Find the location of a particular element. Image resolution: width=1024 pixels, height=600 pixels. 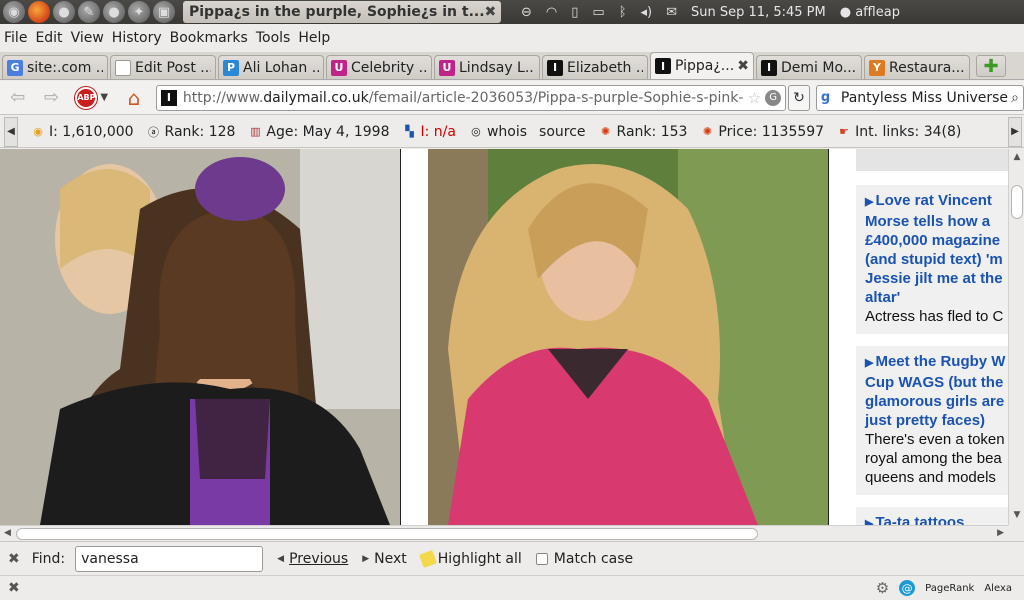

close-icon: ✖ is located at coordinates (491, 12).